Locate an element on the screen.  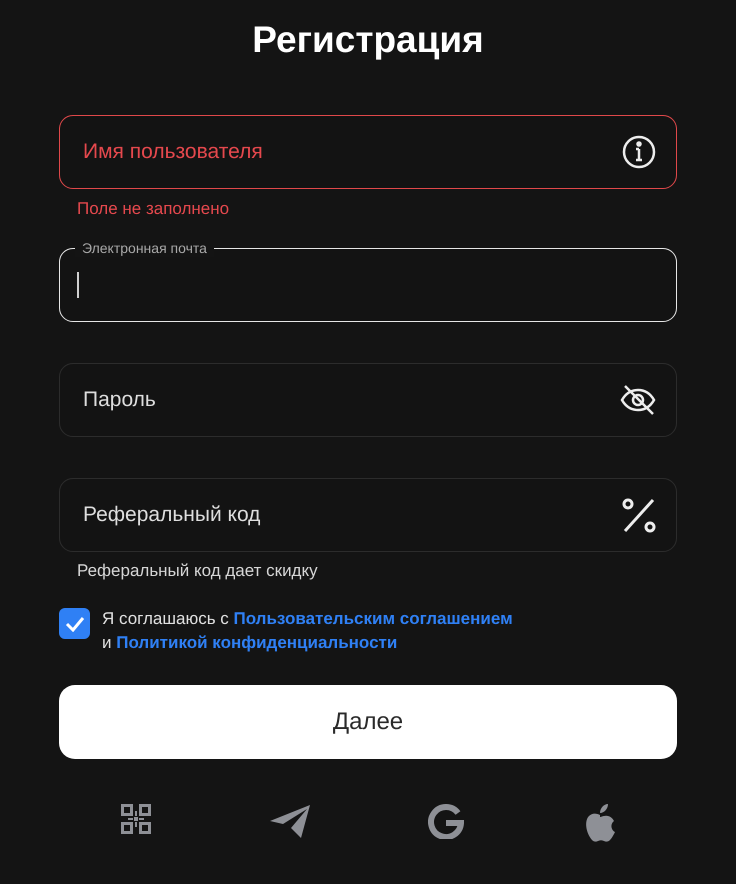
agree-checkbox is located at coordinates (74, 623).